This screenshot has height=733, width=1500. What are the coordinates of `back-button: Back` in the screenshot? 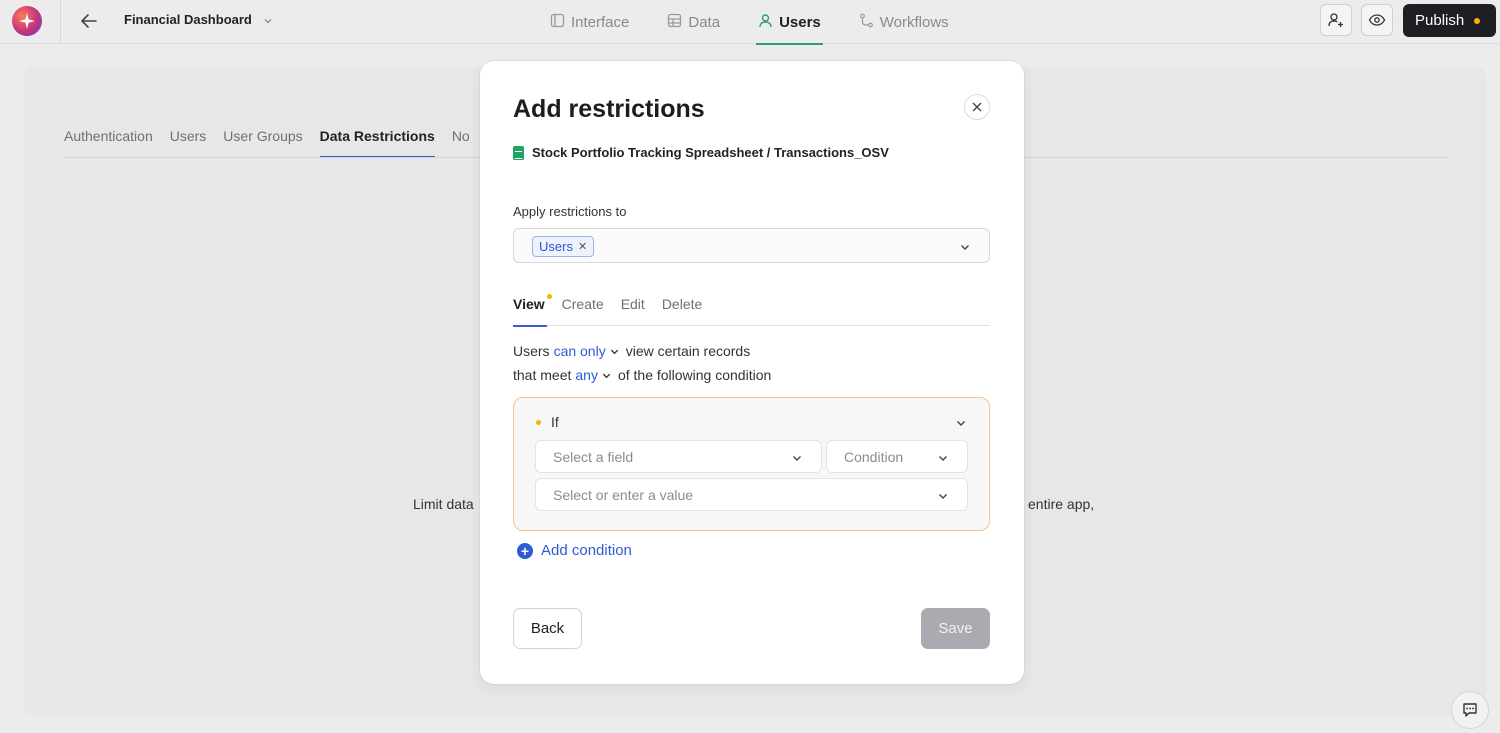 It's located at (547, 628).